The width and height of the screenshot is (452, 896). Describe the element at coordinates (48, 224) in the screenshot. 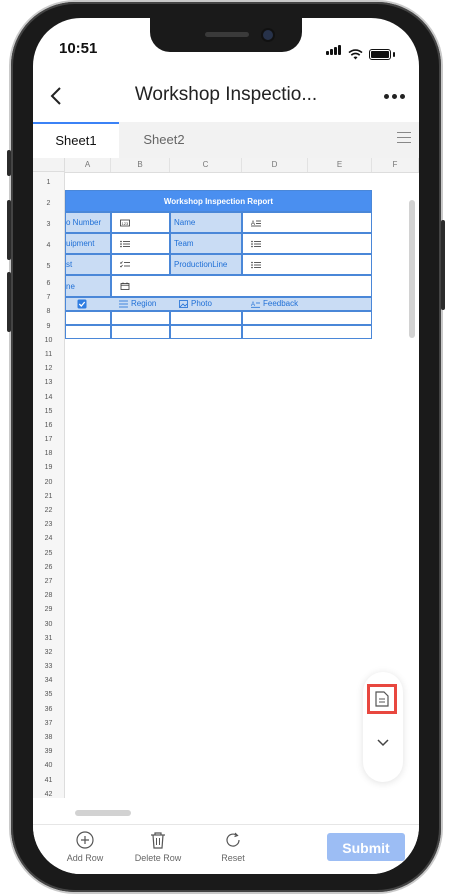

I see `row-header-cell: 3` at that location.